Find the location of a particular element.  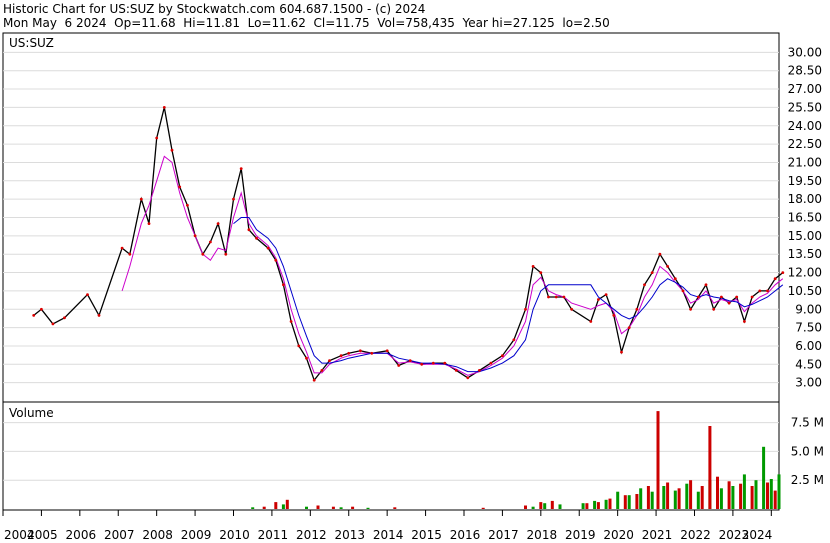

price-tick-label: 10.50 is located at coordinates (805, 291).